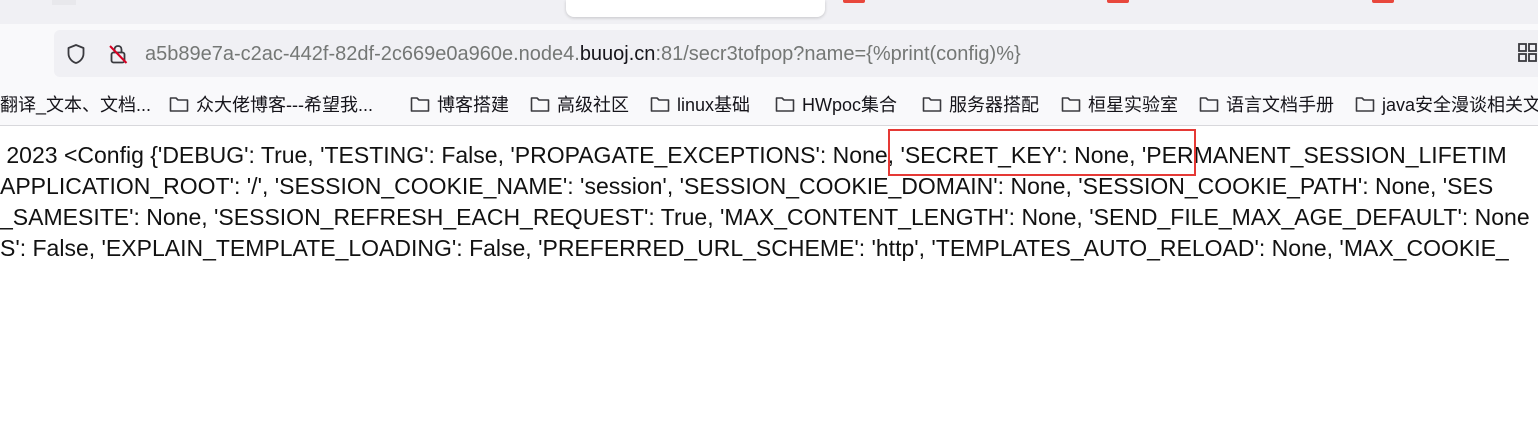 The width and height of the screenshot is (1538, 448). Describe the element at coordinates (593, 105) in the screenshot. I see `bookmark-label: 高级社区` at that location.